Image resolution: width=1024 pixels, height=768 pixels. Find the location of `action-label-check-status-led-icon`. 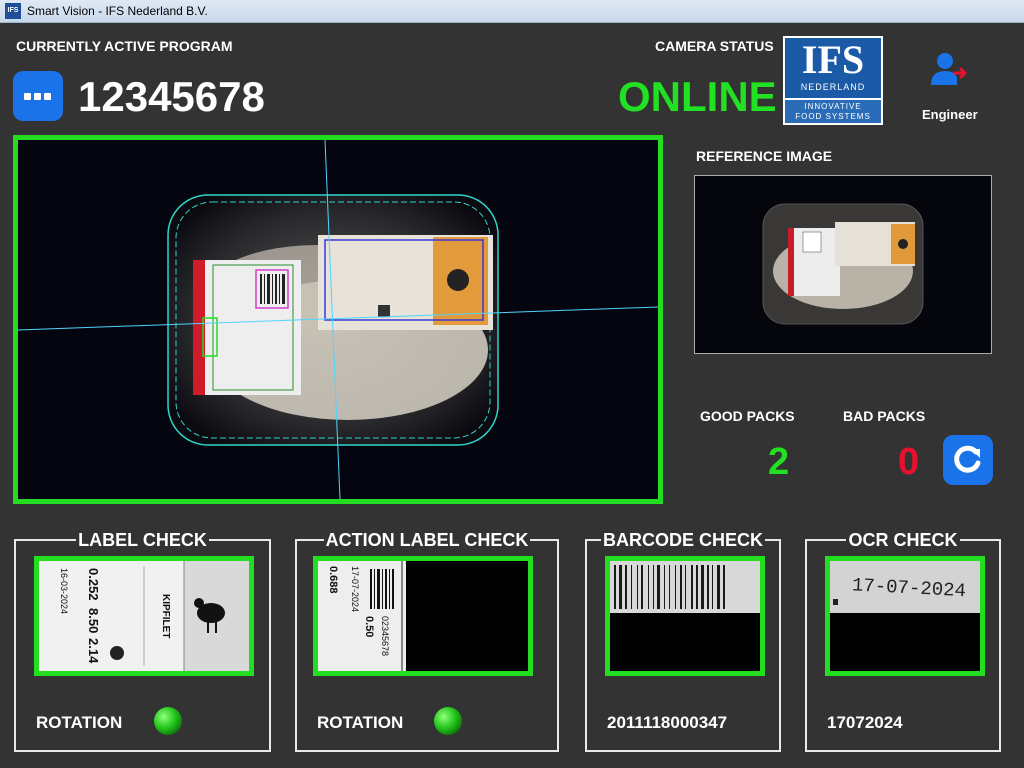

action-label-check-status-led-icon is located at coordinates (448, 721).